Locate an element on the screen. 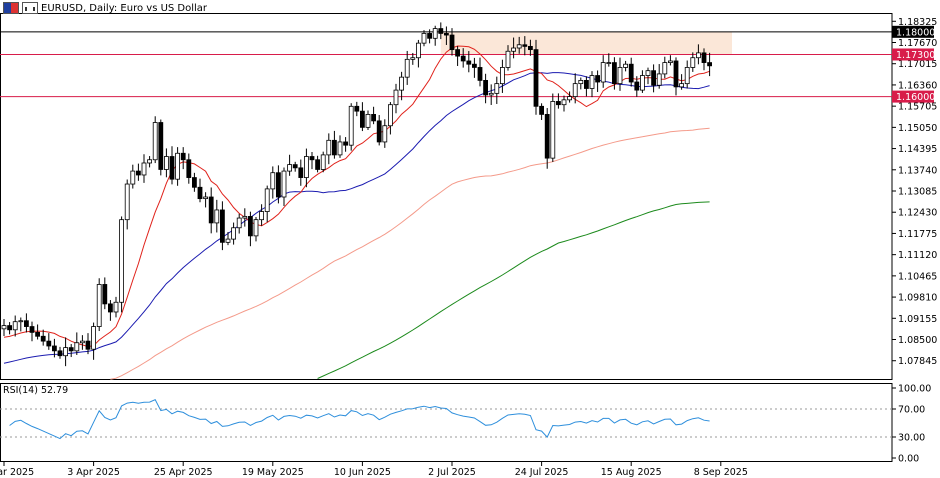  rsi-line is located at coordinates (359, 419).